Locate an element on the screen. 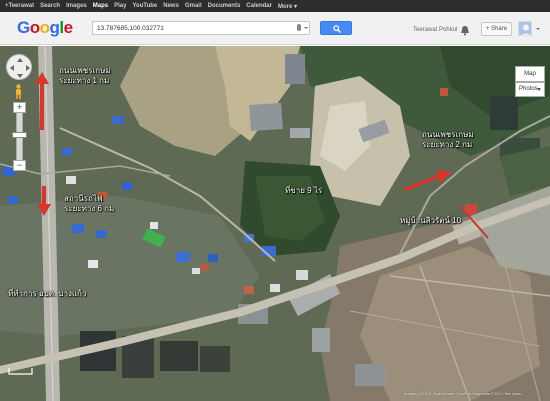  label-line: ที่ทำการ อบต. บางแก้ว is located at coordinates (47, 293).